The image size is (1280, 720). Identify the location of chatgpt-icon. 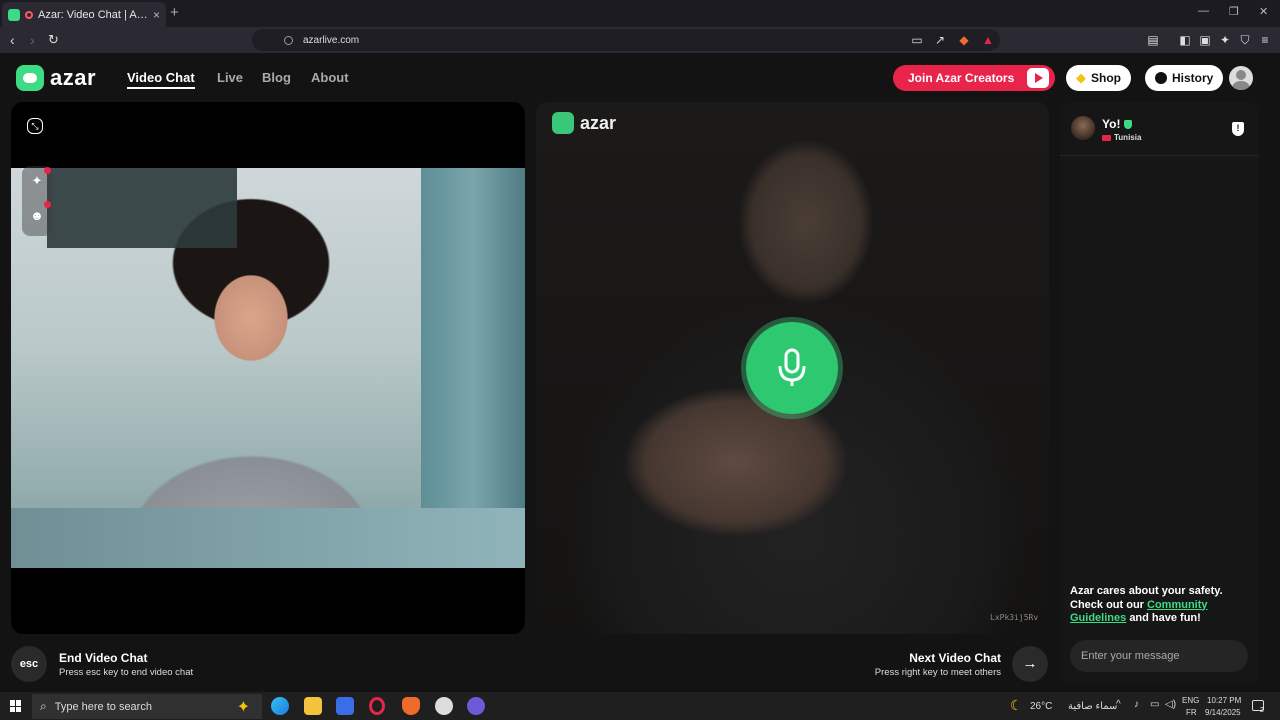
(444, 706).